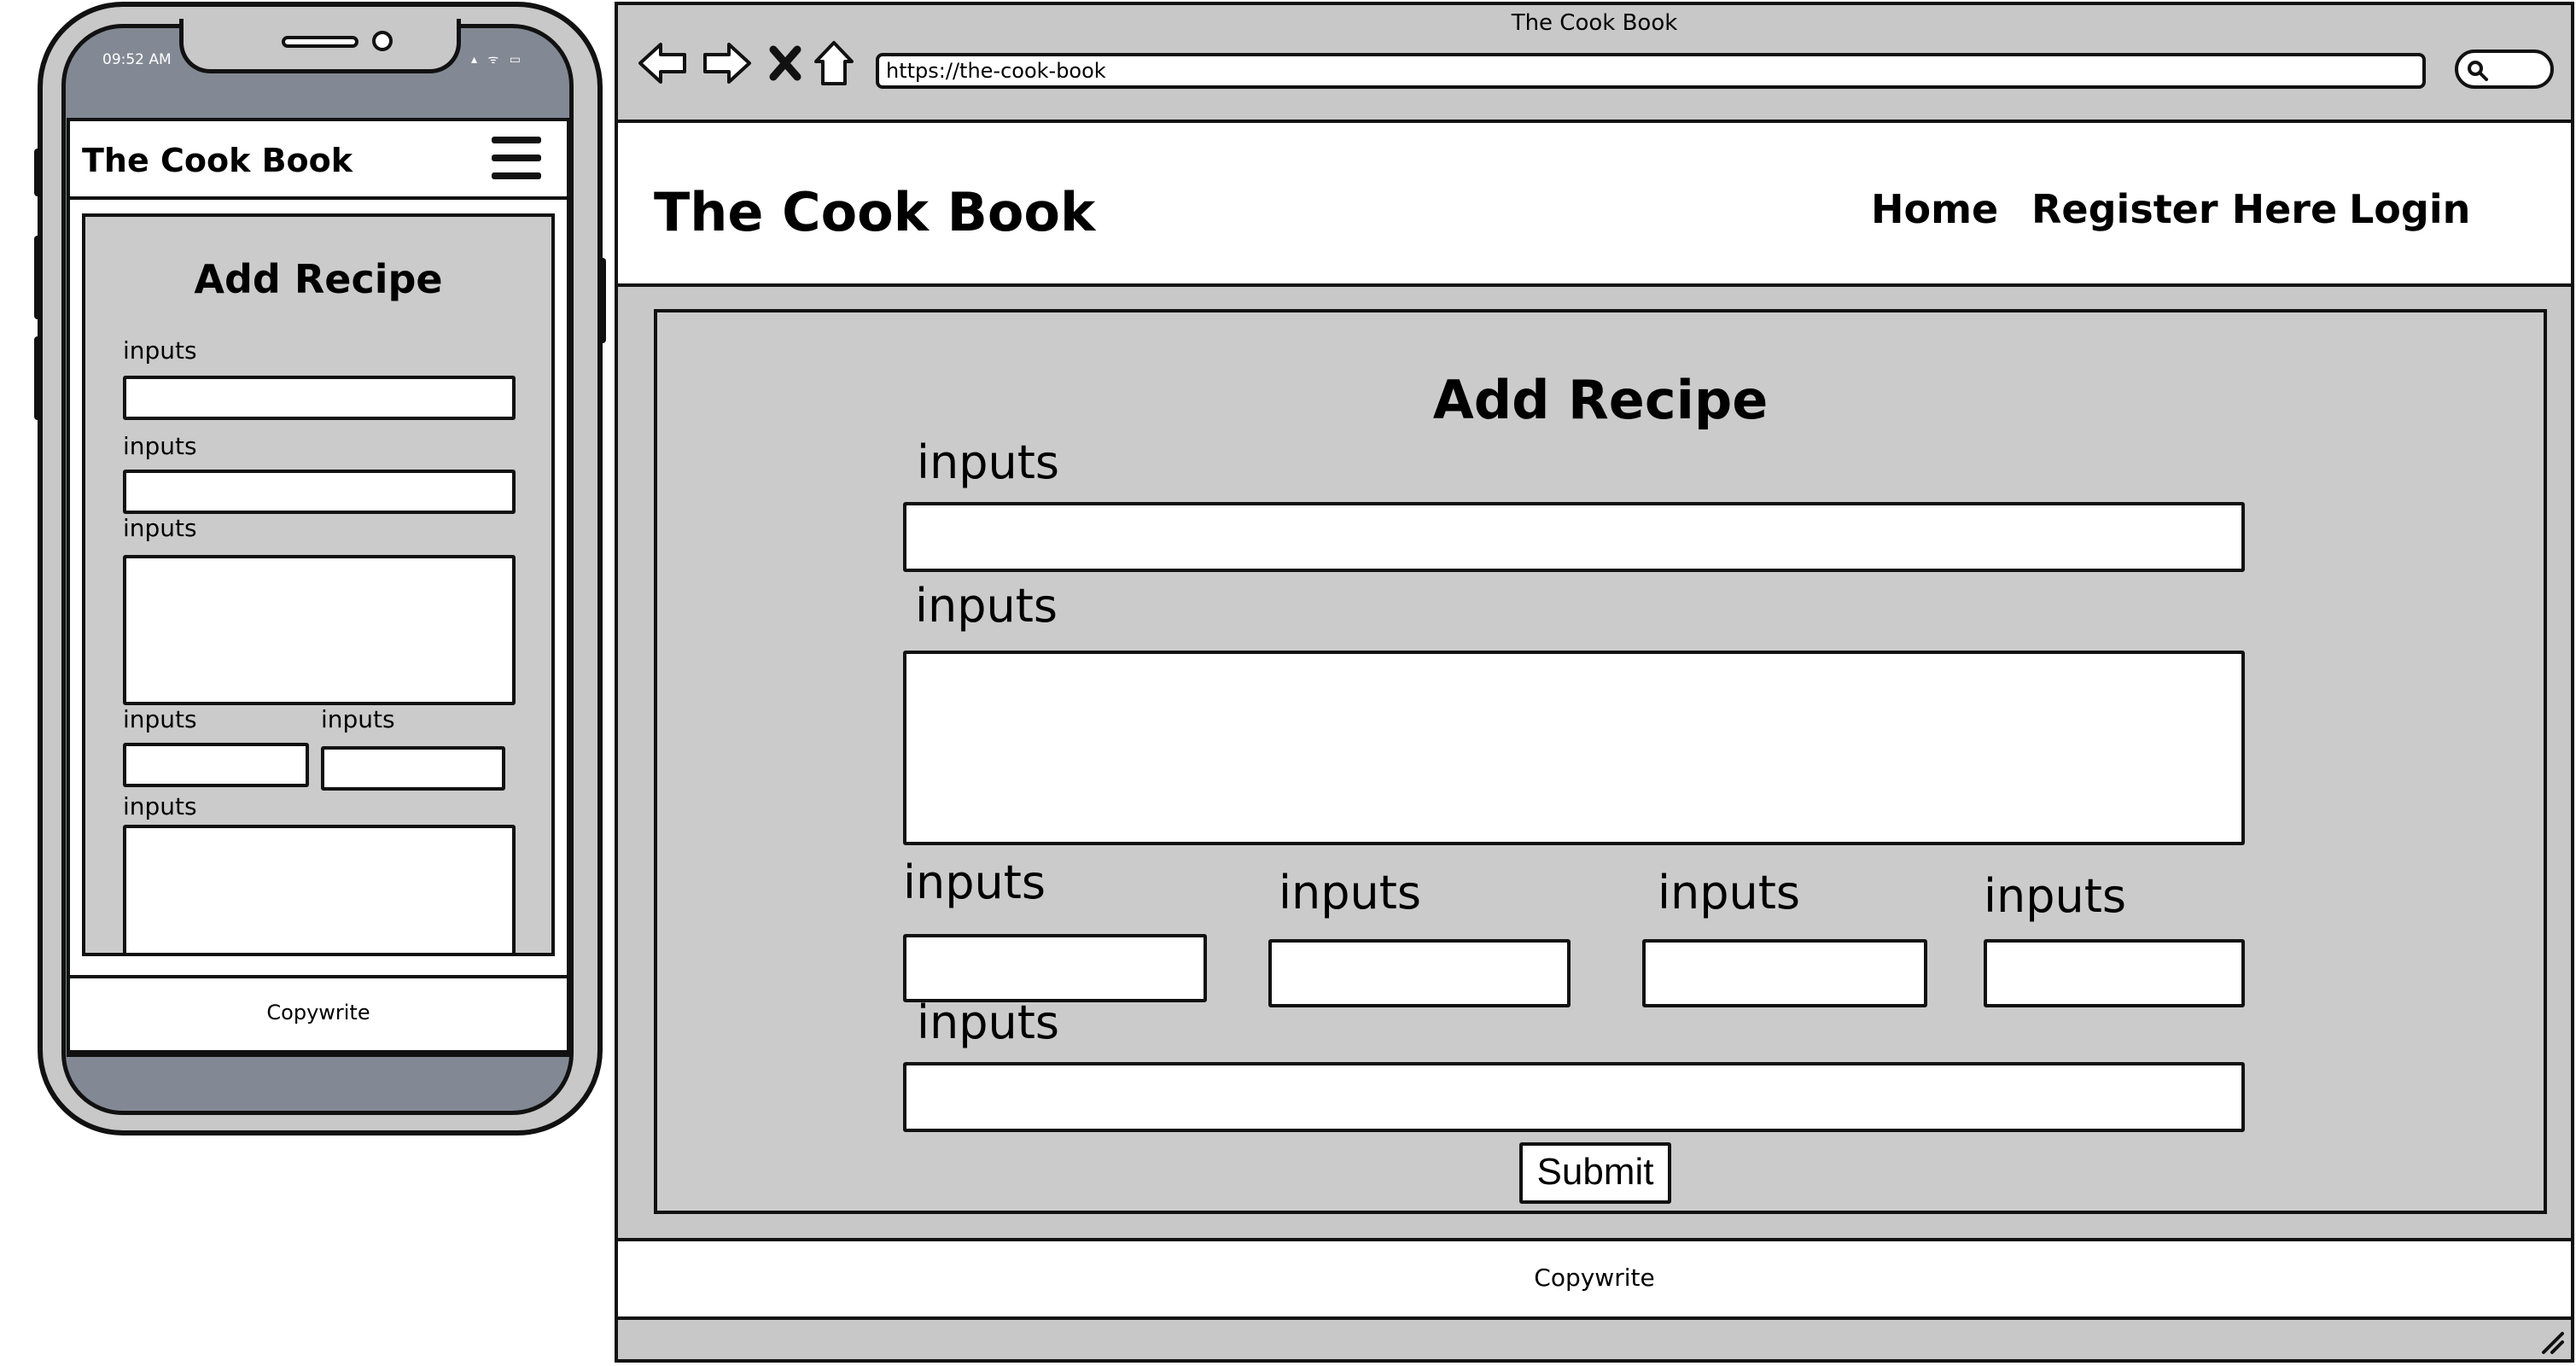 This screenshot has height=1366, width=2576. I want to click on back-arrow-icon, so click(663, 64).